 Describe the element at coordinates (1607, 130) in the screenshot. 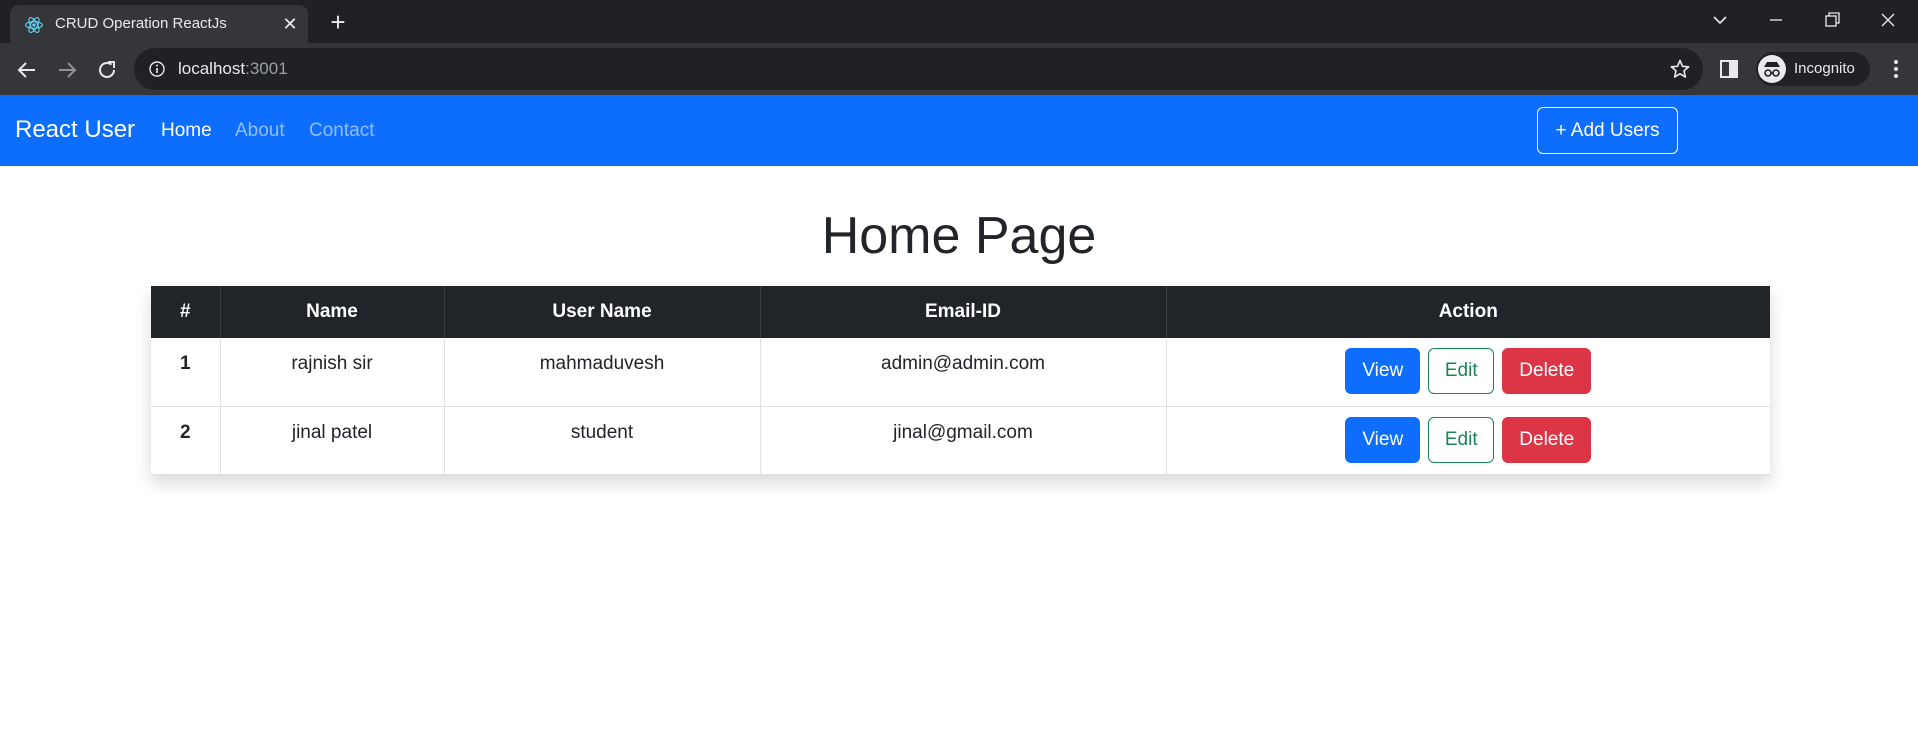

I see `add-users-button: + Add Users` at that location.